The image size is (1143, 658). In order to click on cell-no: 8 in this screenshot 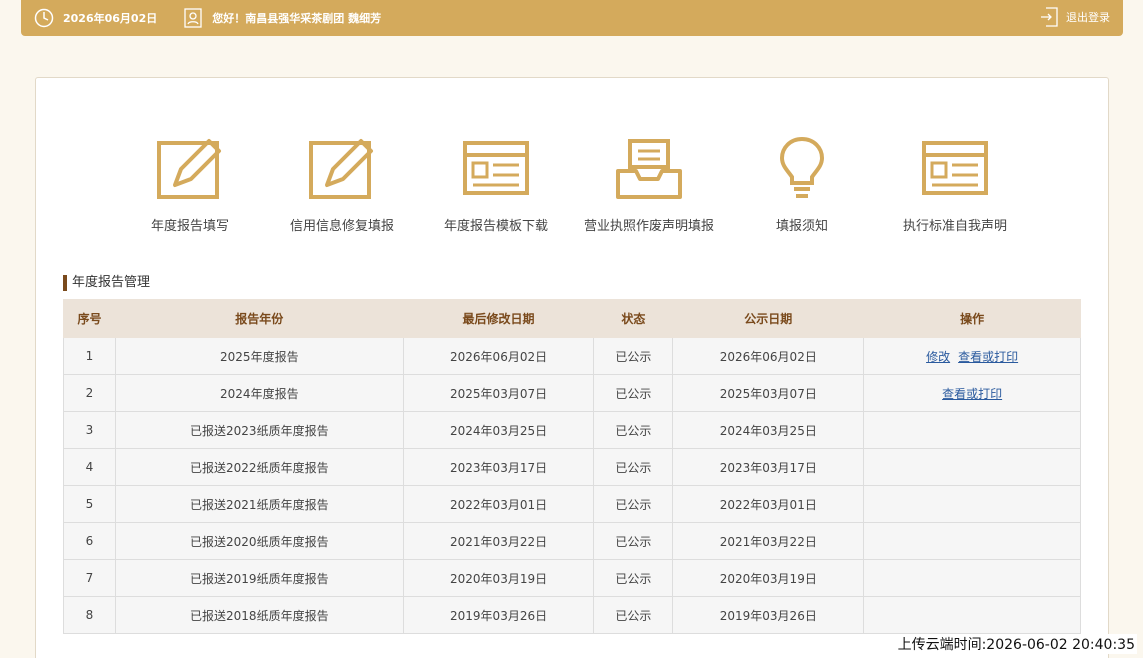, I will do `click(89, 615)`.